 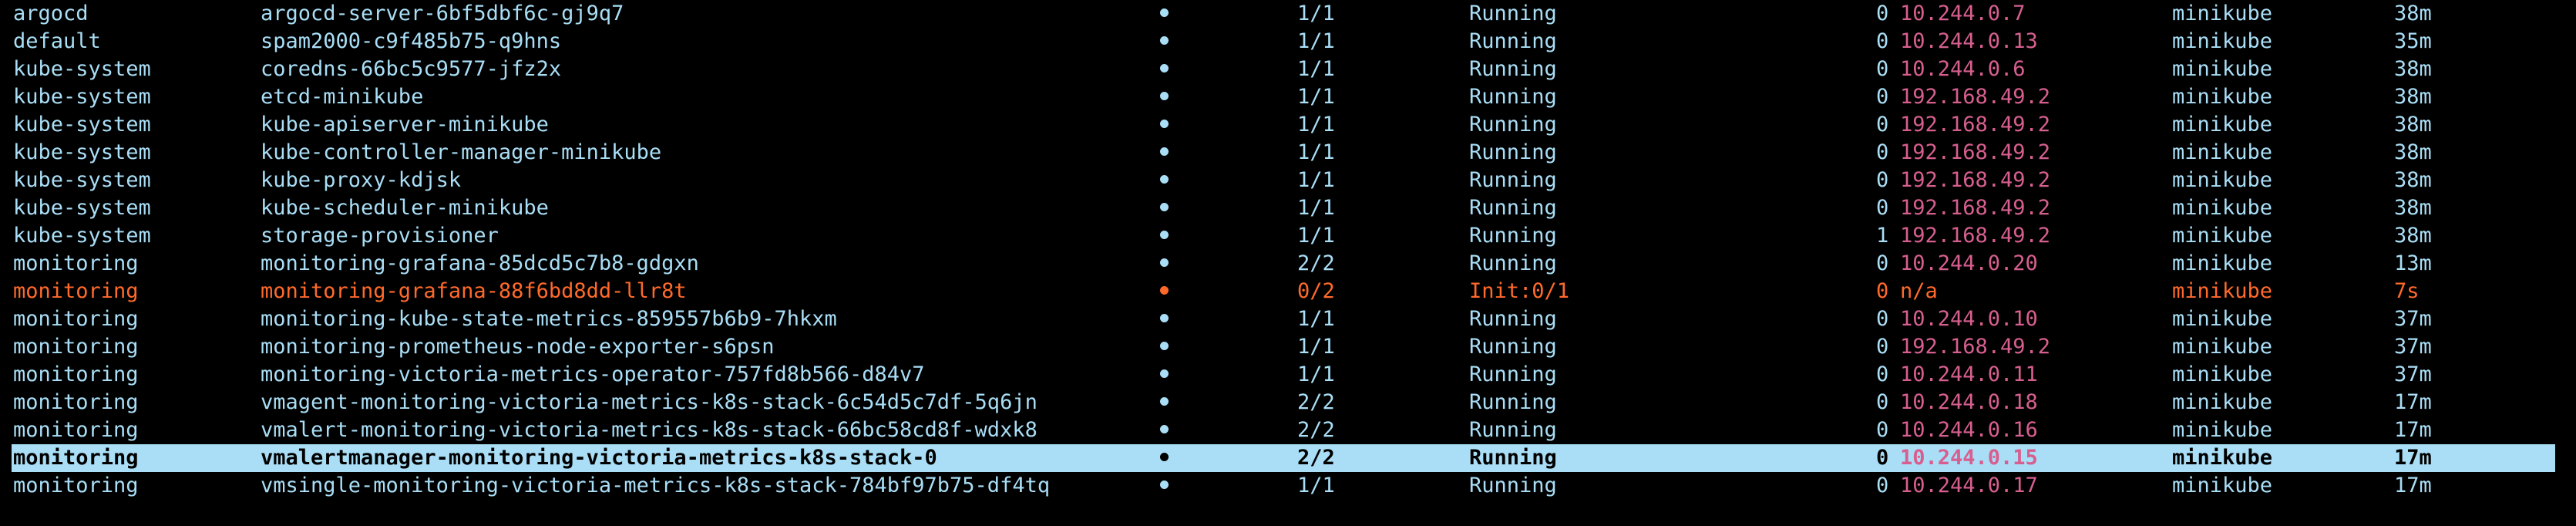 What do you see at coordinates (1519, 291) in the screenshot?
I see `pod-status: Init:0/1` at bounding box center [1519, 291].